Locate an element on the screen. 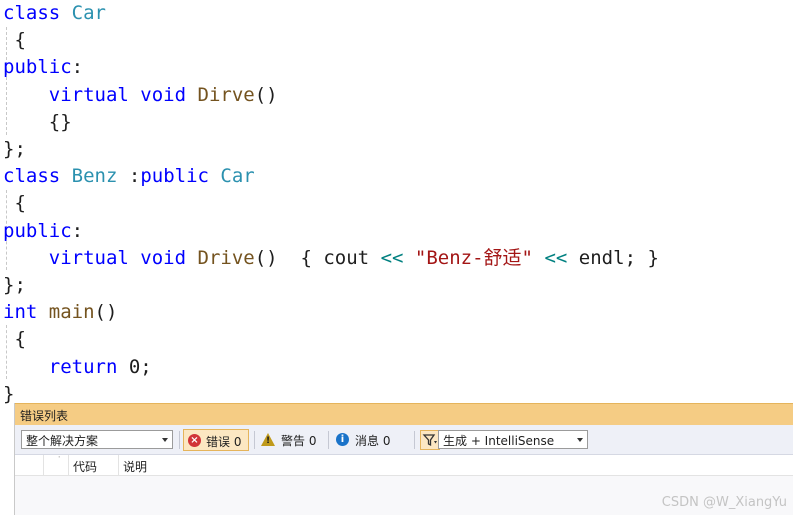 The width and height of the screenshot is (793, 515). code-token: () { is located at coordinates (289, 257).